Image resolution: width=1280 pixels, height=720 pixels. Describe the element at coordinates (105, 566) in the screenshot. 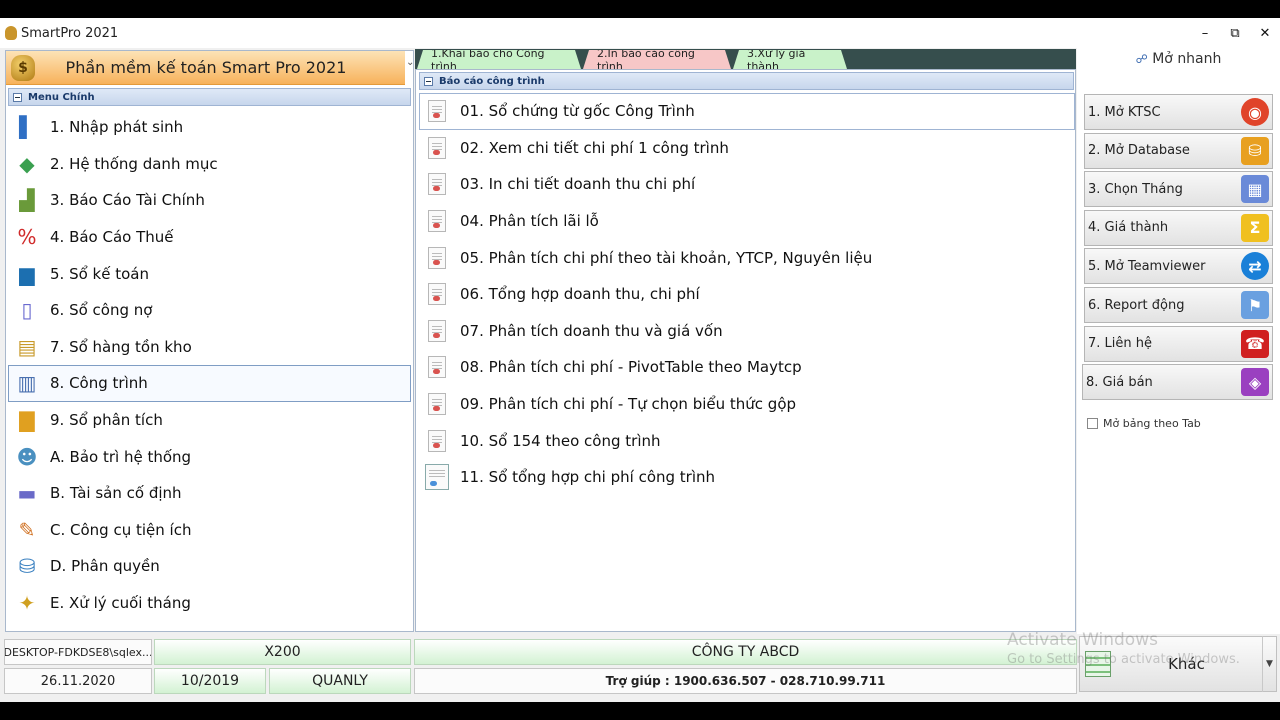

I see `menu-item-label: D. Phân quyền` at that location.